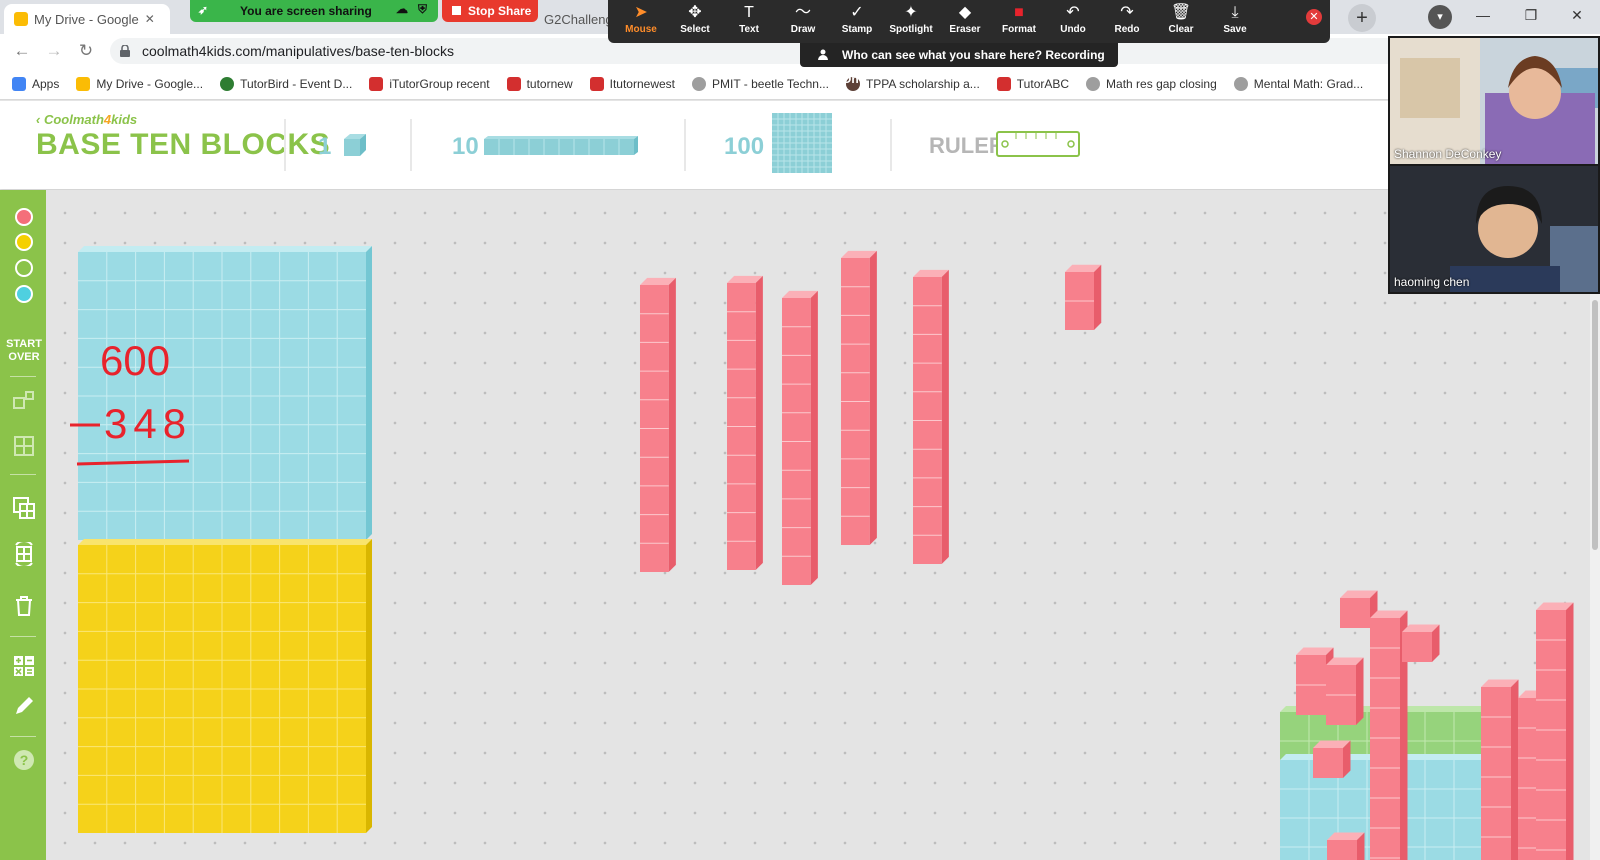  I want to click on zoom-tool-label: Clear, so click(1181, 29).